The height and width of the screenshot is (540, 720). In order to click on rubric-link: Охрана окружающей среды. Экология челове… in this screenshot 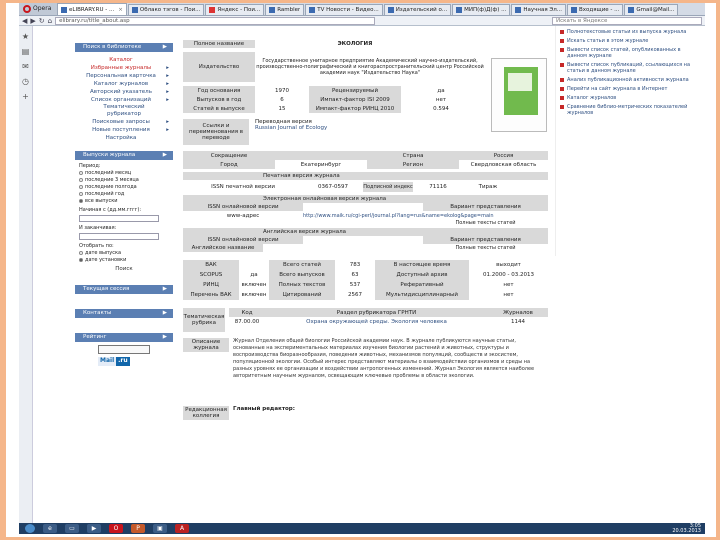, I will do `click(376, 321)`.